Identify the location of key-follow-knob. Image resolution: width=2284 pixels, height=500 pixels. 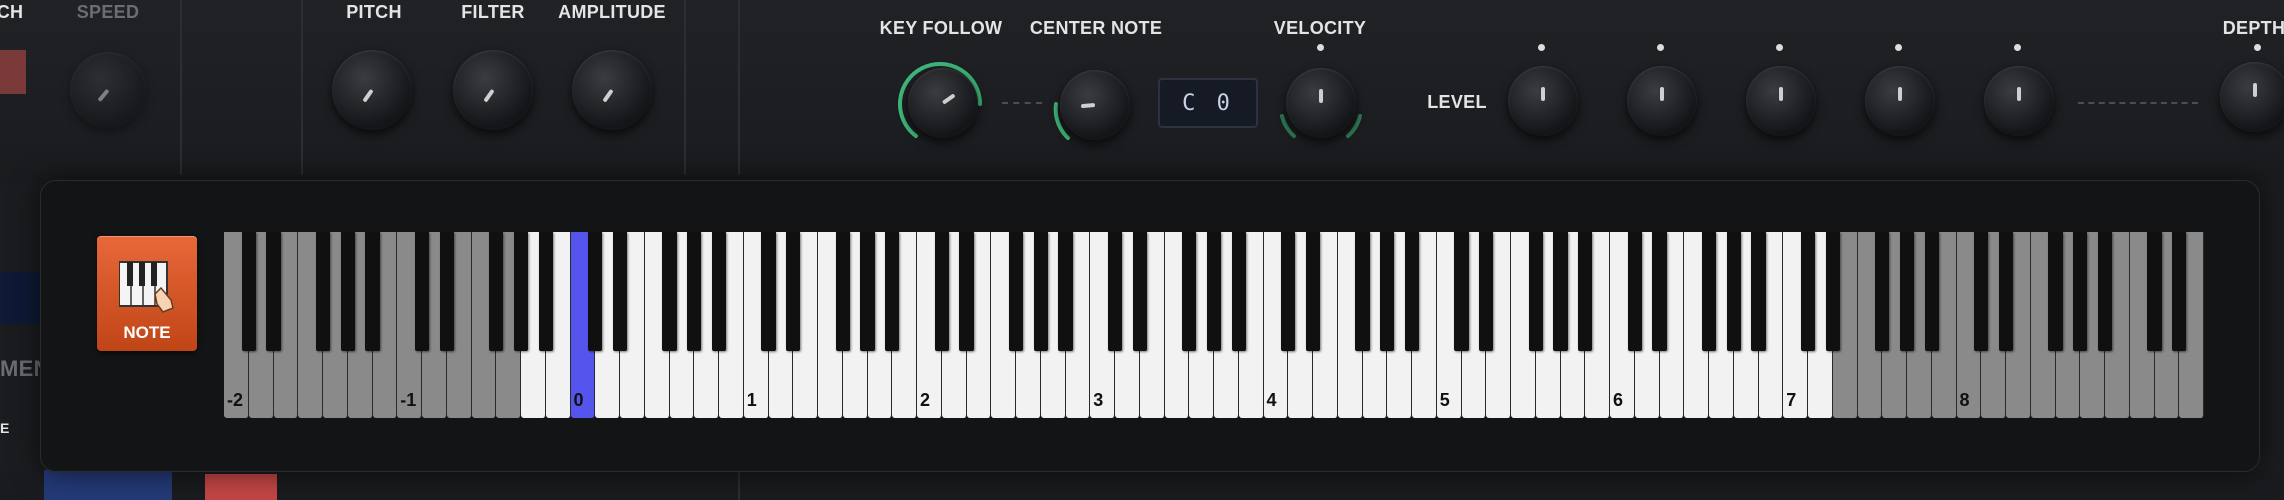
(943, 103).